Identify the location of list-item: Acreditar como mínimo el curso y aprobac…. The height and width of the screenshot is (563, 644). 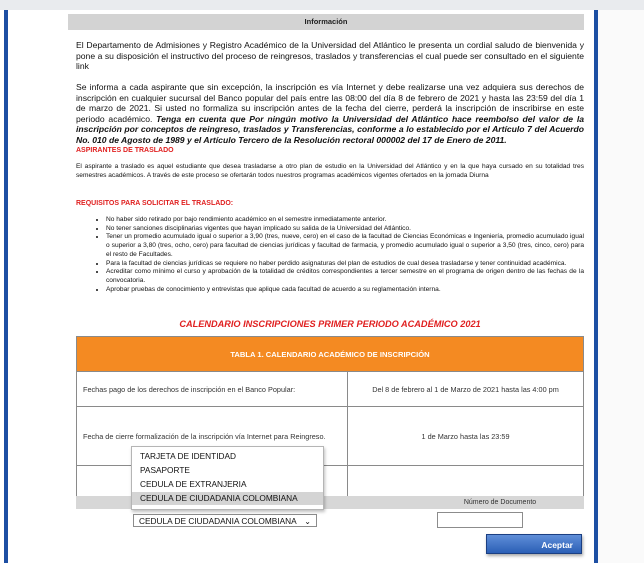
(345, 276).